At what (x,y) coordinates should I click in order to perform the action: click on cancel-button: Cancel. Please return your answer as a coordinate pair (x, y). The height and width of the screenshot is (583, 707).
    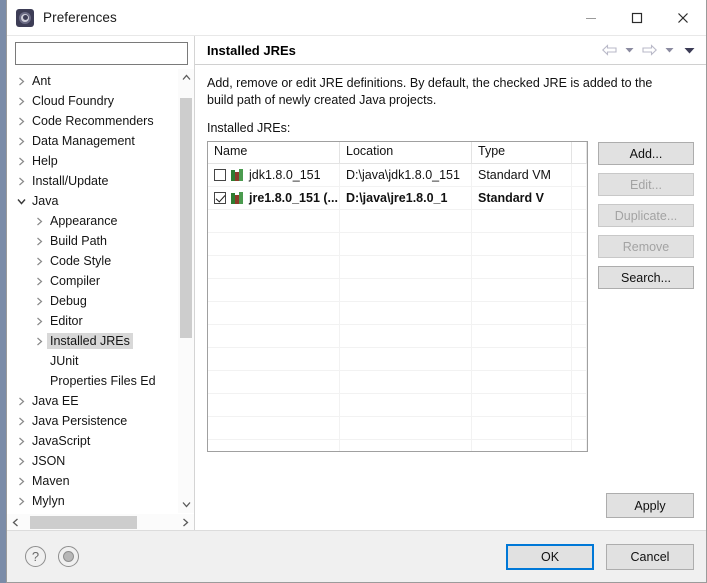
    Looking at the image, I should click on (650, 556).